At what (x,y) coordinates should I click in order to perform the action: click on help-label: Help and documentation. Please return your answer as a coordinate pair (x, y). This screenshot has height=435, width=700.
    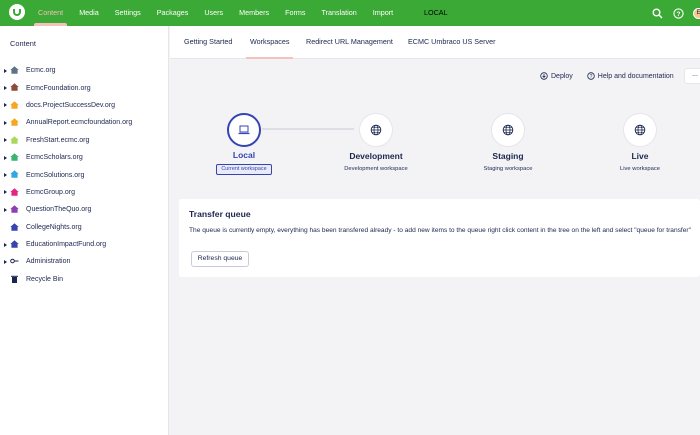
    Looking at the image, I should click on (635, 76).